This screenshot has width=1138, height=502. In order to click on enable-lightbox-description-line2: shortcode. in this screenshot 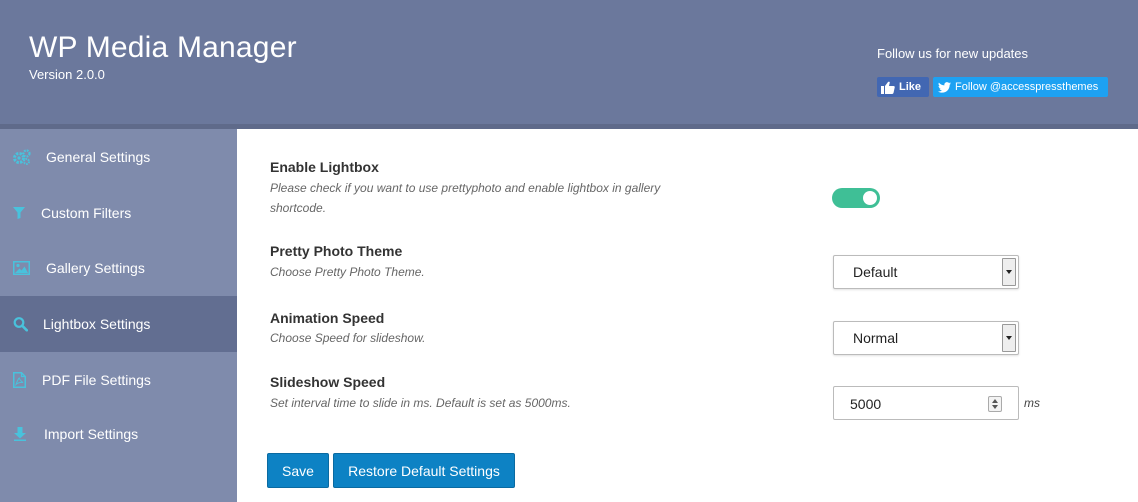, I will do `click(298, 208)`.